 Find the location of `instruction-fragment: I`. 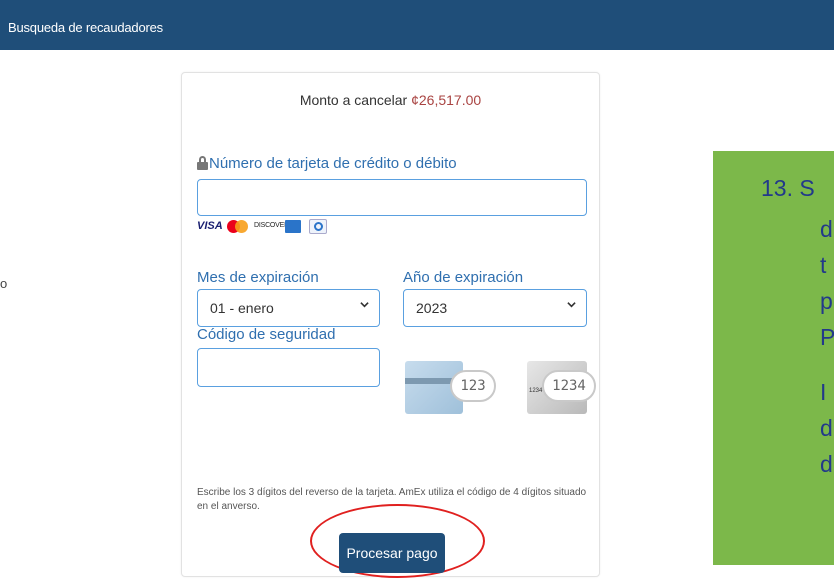

instruction-fragment: I is located at coordinates (823, 392).